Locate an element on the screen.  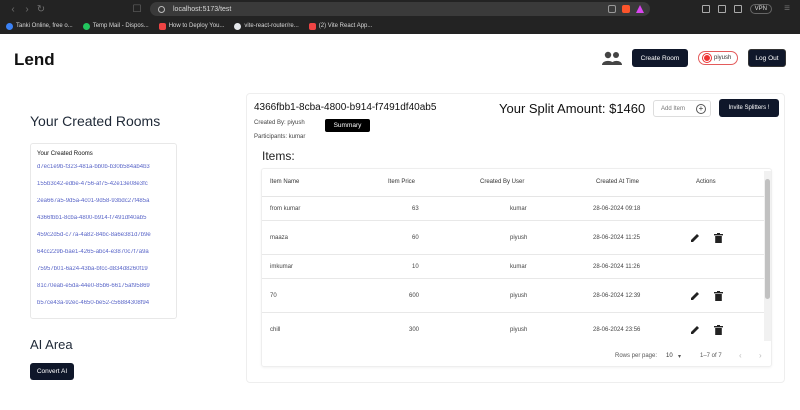
column-header: Item Name is located at coordinates (285, 182).